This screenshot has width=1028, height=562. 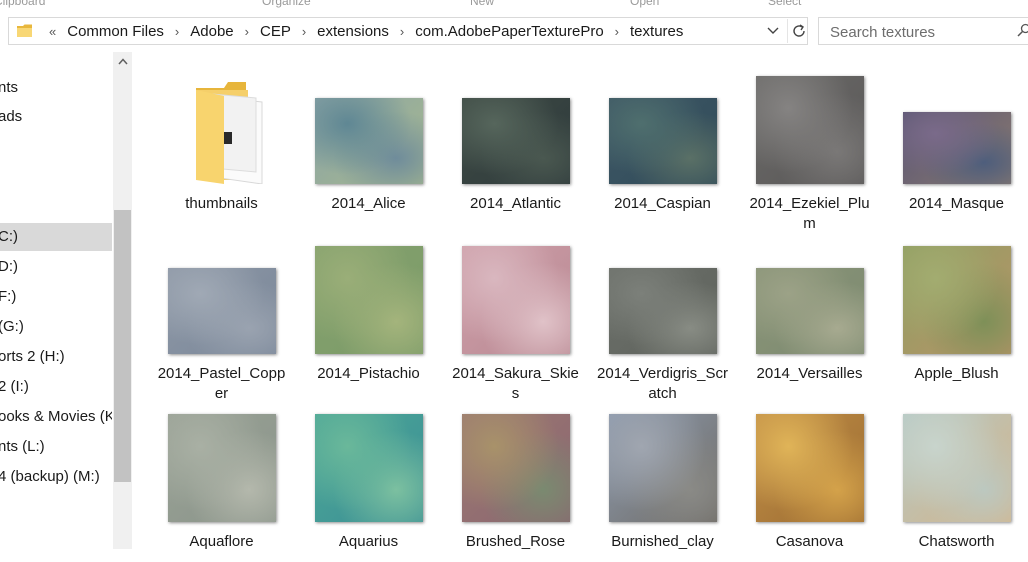 I want to click on scroll-up-arrow-icon, so click(x=122, y=64).